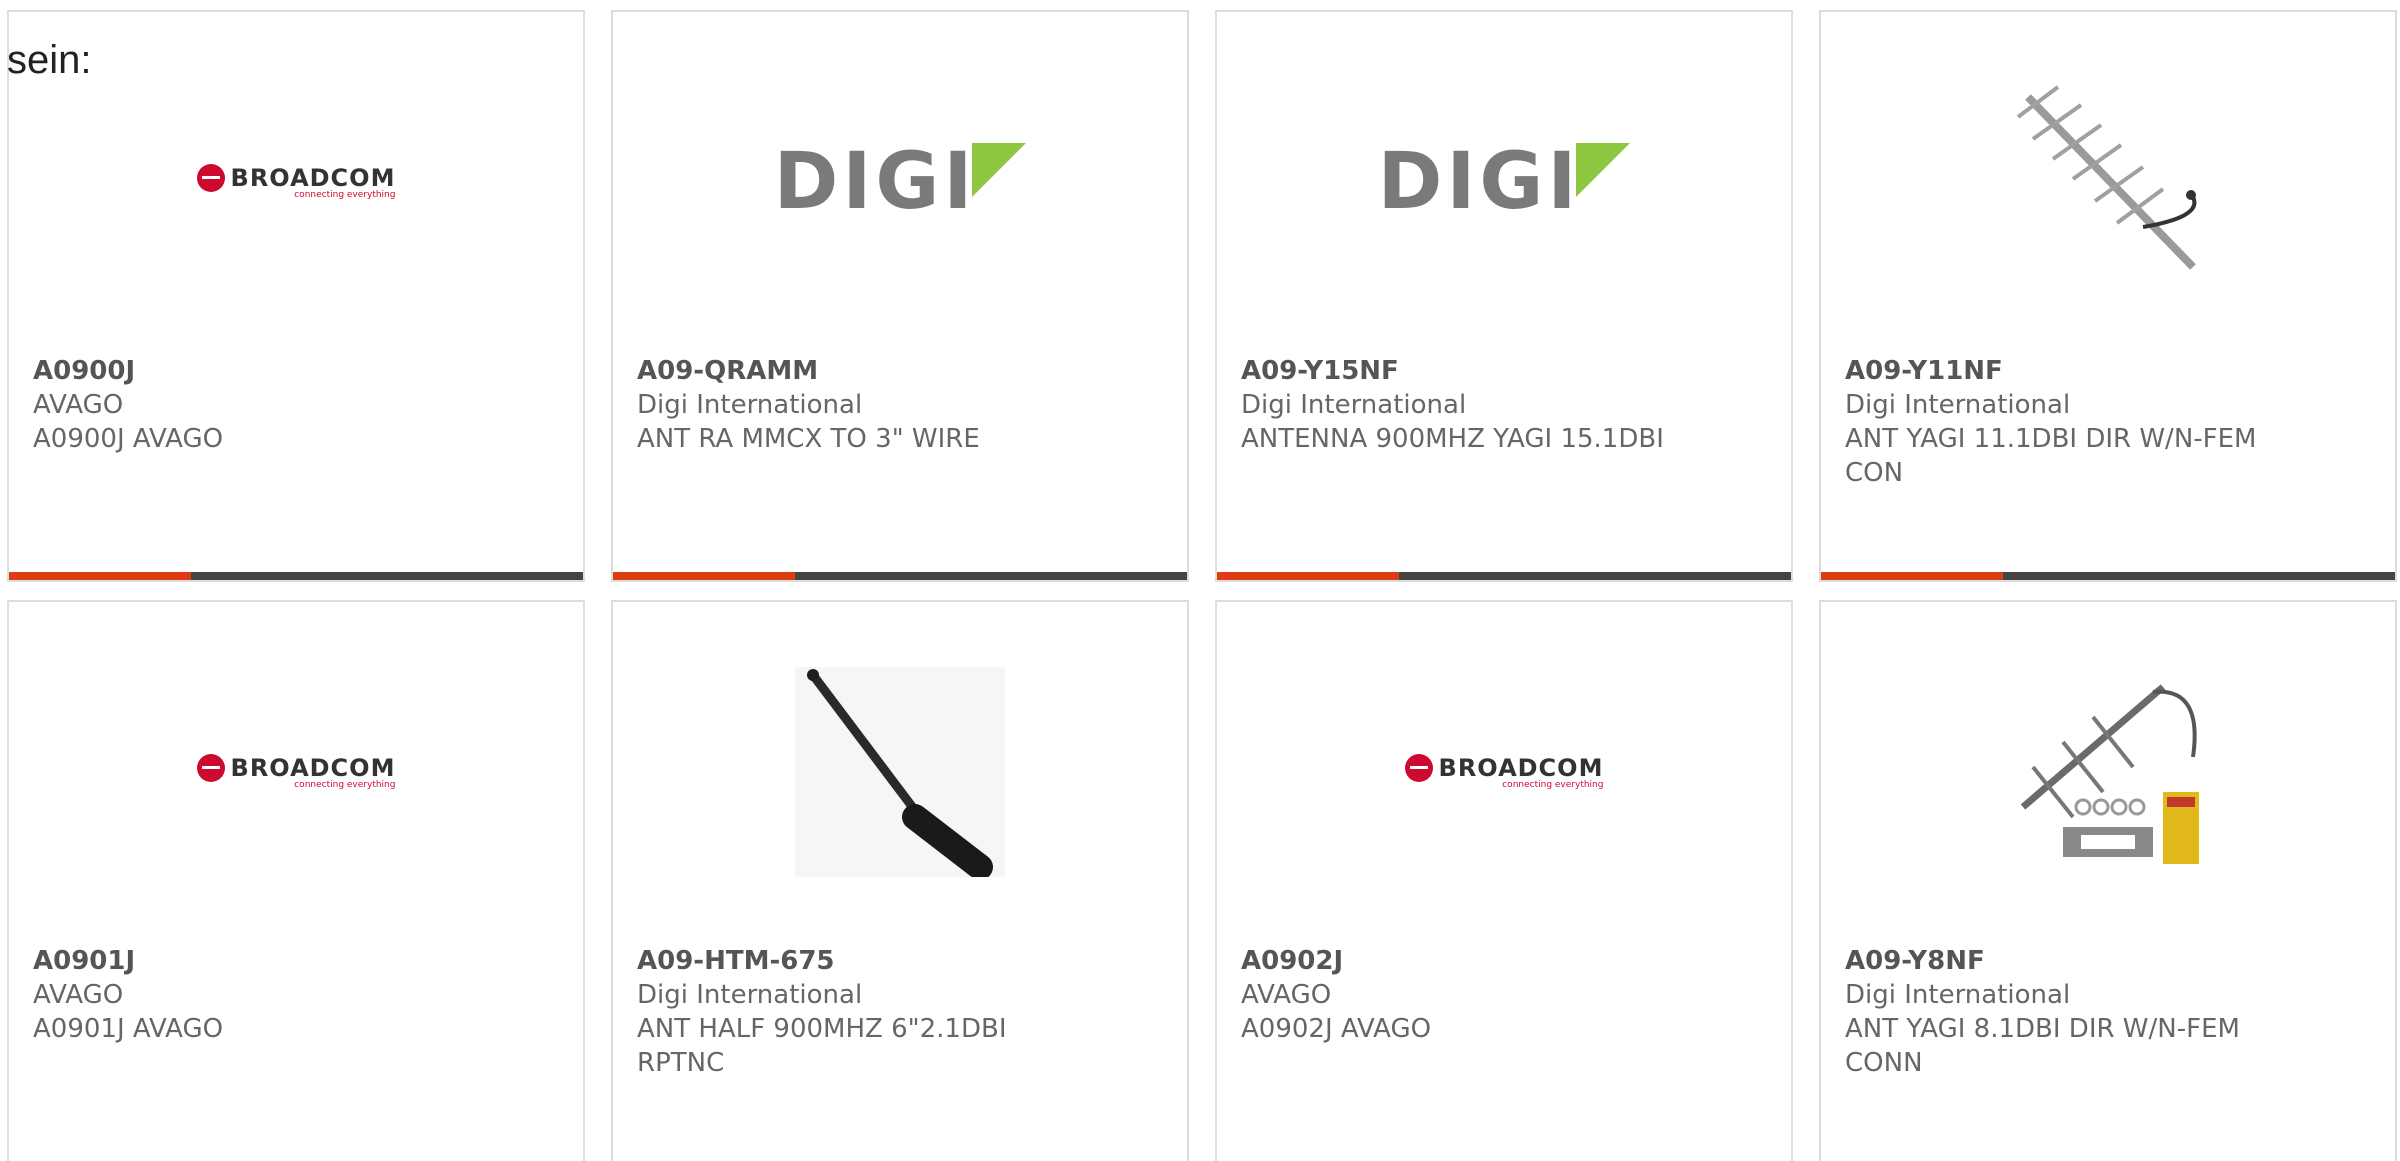  What do you see at coordinates (253, 961) in the screenshot?
I see `part-number: A0901J` at bounding box center [253, 961].